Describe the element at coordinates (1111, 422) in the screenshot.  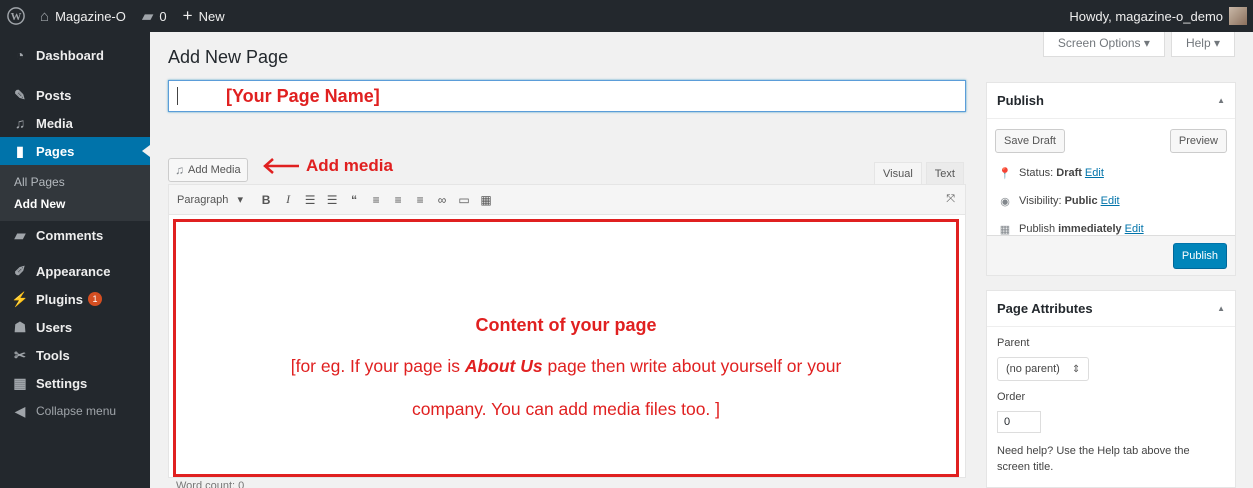
I see `order-row: 0` at that location.